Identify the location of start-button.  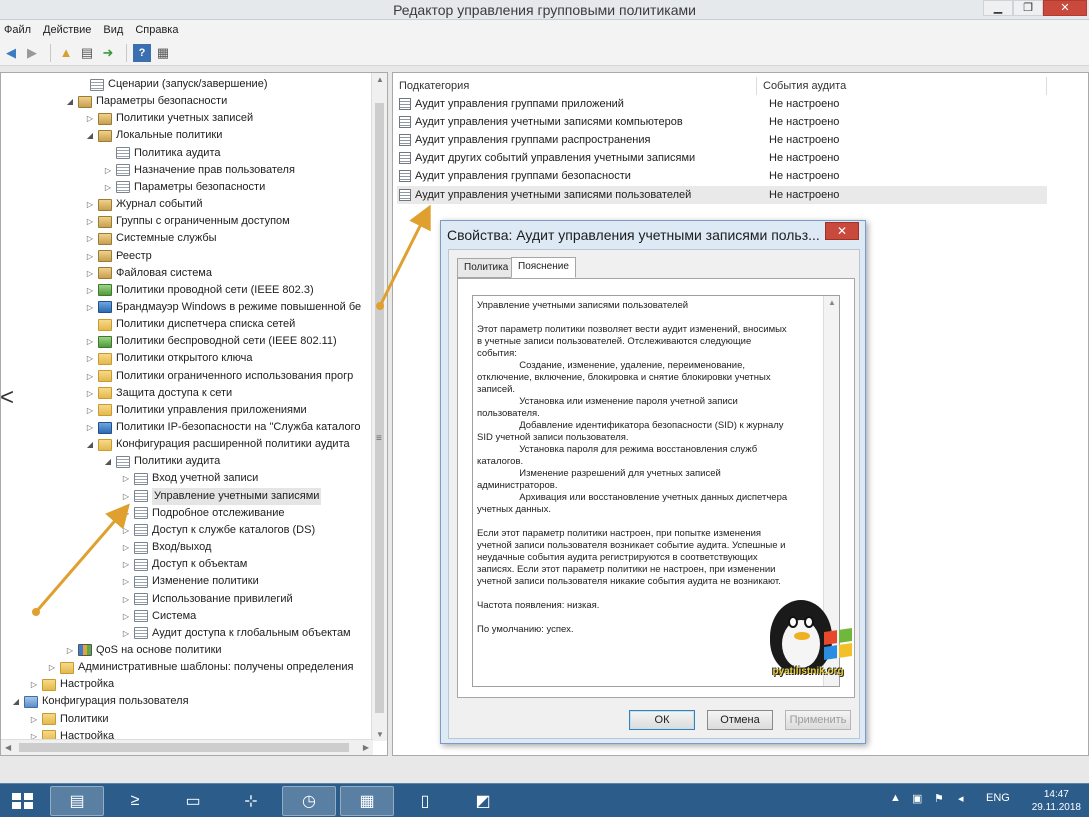
(22, 800).